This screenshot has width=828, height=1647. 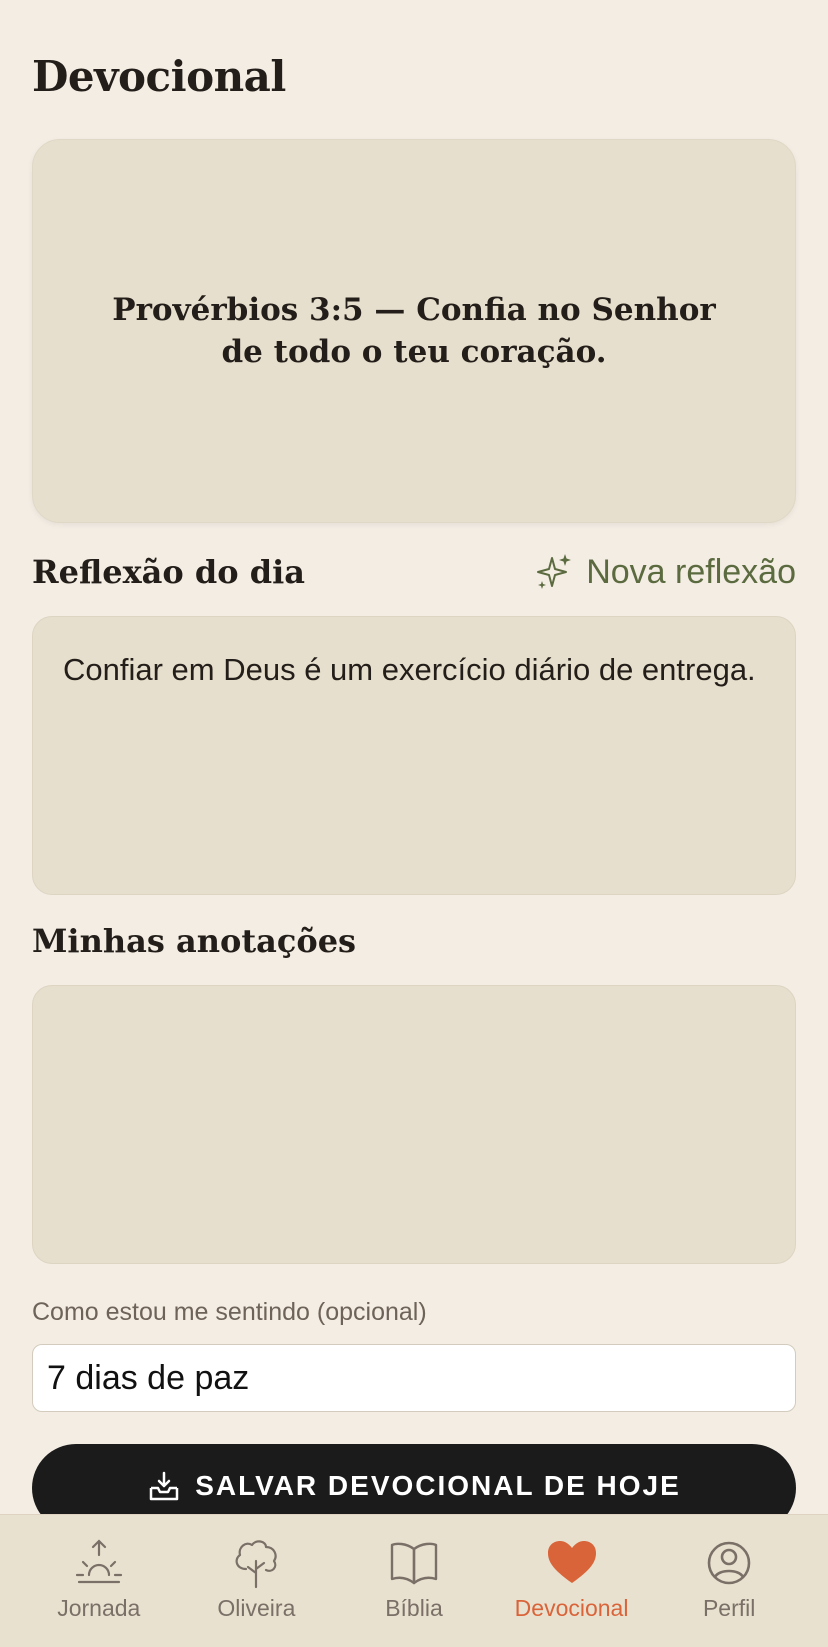 I want to click on reflection-header: Reflexão do dia Nova reflexão, so click(x=414, y=572).